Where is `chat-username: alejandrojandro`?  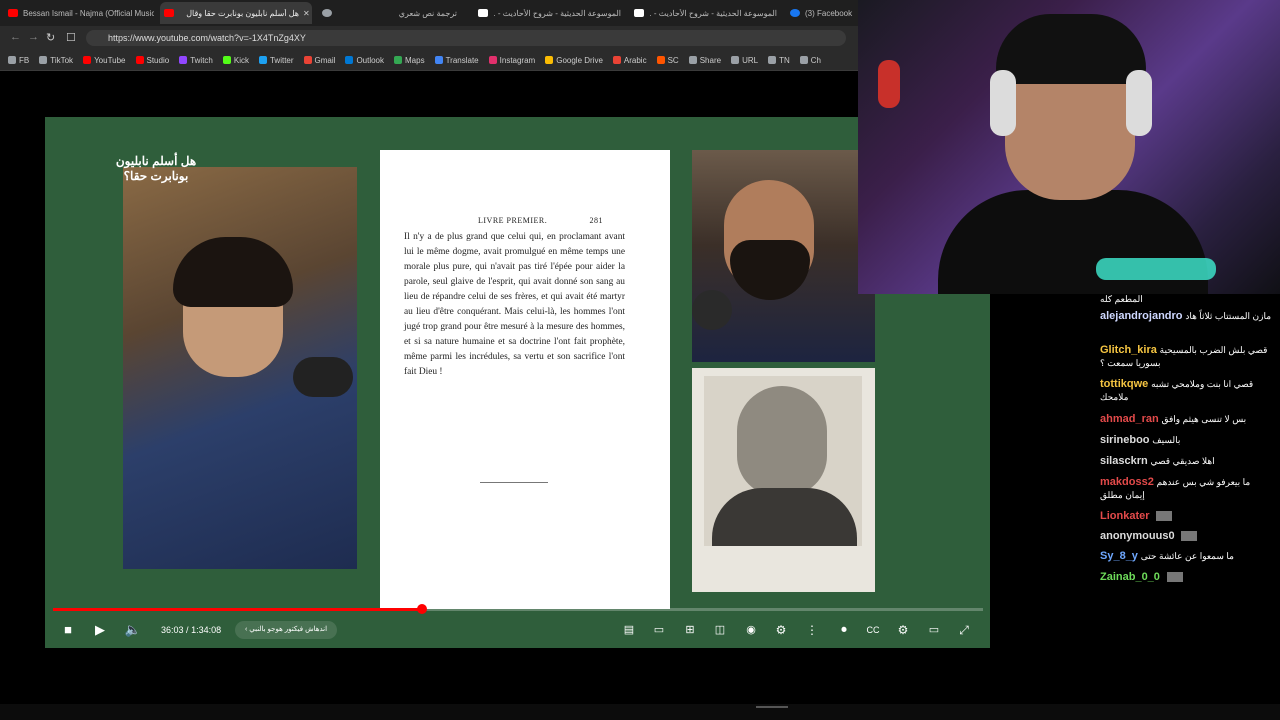 chat-username: alejandrojandro is located at coordinates (1141, 316).